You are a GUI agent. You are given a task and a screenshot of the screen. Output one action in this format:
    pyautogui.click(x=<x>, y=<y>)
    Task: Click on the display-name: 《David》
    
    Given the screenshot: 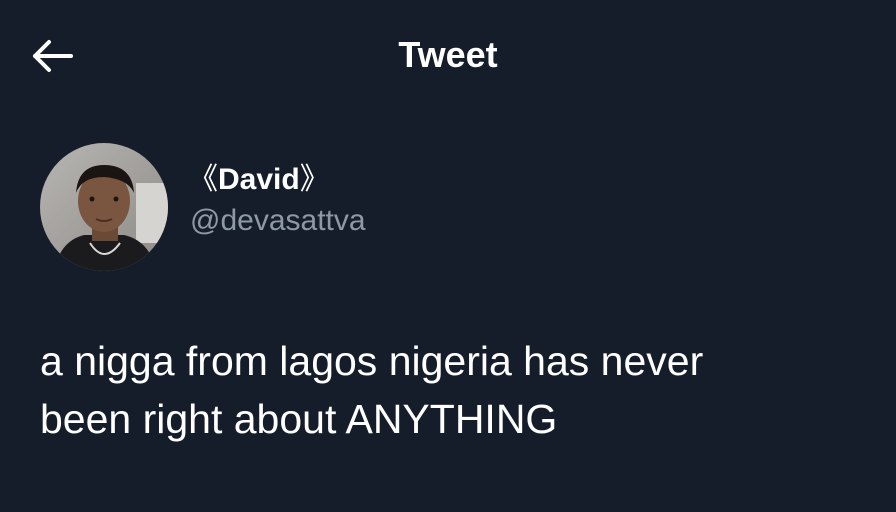 What is the action you would take?
    pyautogui.click(x=277, y=180)
    